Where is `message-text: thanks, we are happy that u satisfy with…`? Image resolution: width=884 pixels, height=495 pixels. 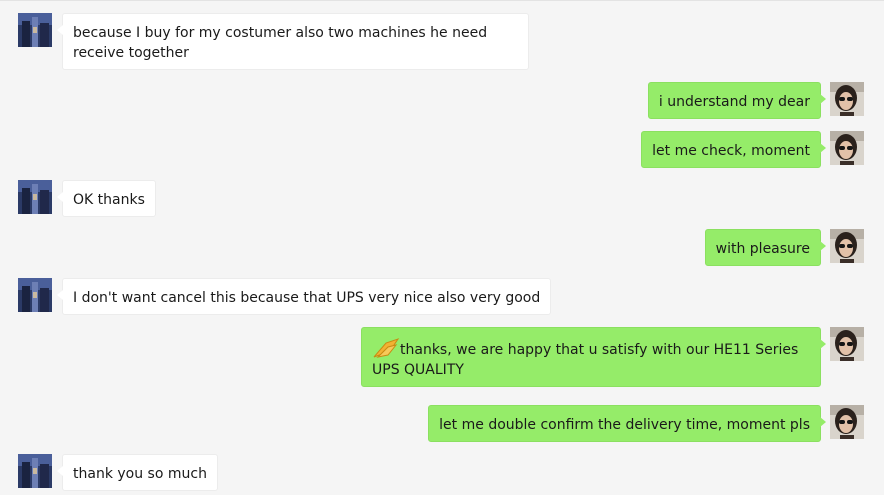 message-text: thanks, we are happy that u satisfy with… is located at coordinates (585, 360).